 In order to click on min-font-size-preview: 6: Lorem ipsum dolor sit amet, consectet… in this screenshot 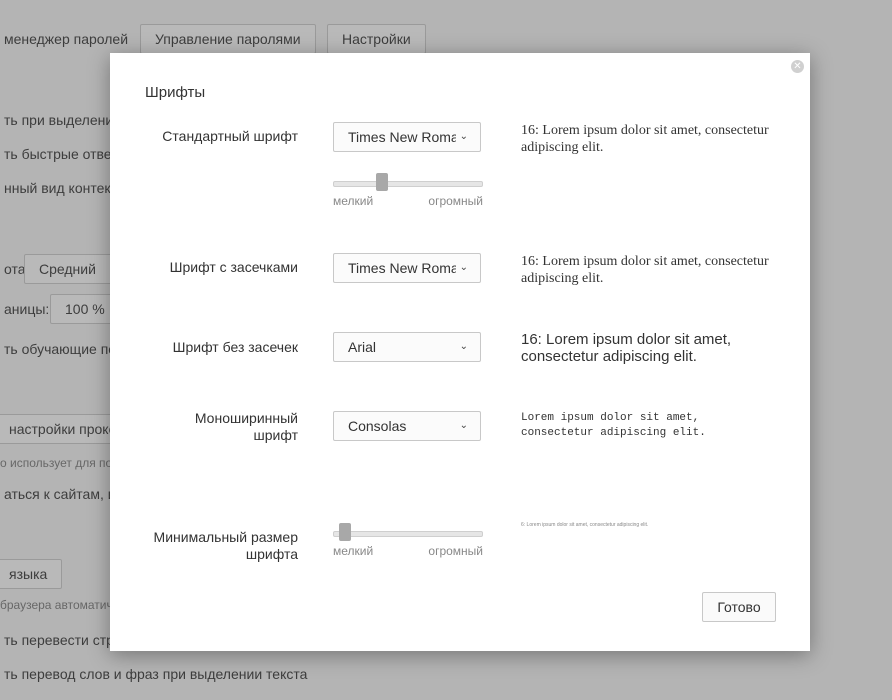, I will do `click(585, 525)`.